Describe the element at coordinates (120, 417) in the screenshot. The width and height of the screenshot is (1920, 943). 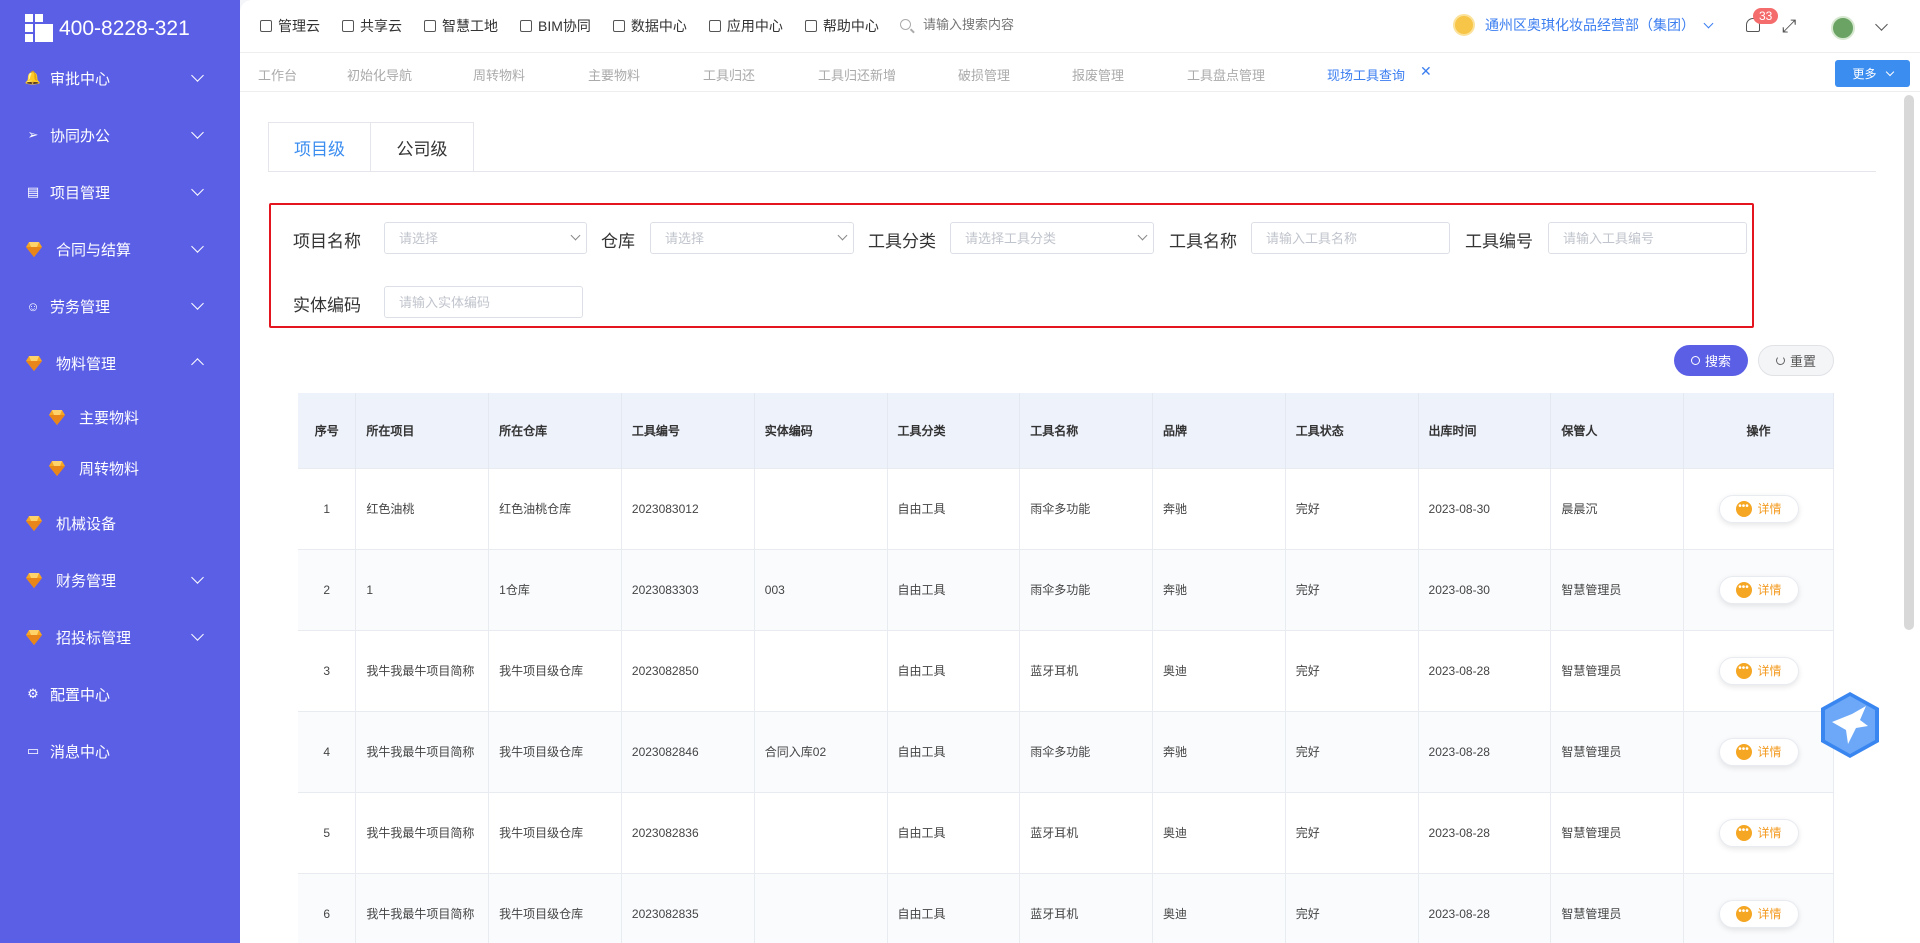
I see `sidebar-item-6: 主要物料` at that location.